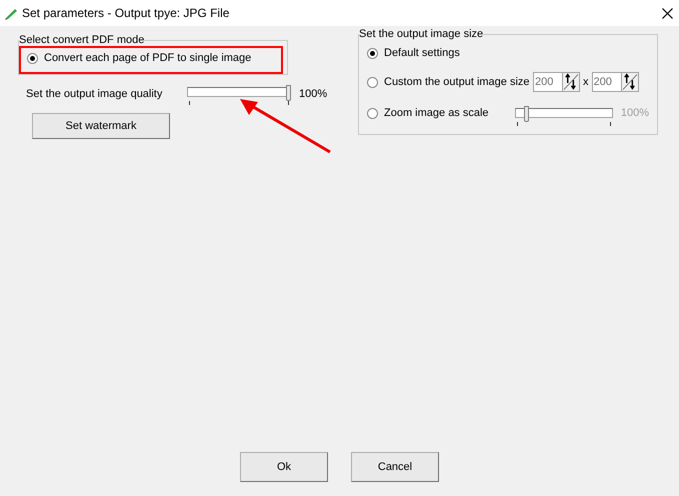 The width and height of the screenshot is (679, 496). What do you see at coordinates (421, 34) in the screenshot?
I see `group-title: Set the output image size` at bounding box center [421, 34].